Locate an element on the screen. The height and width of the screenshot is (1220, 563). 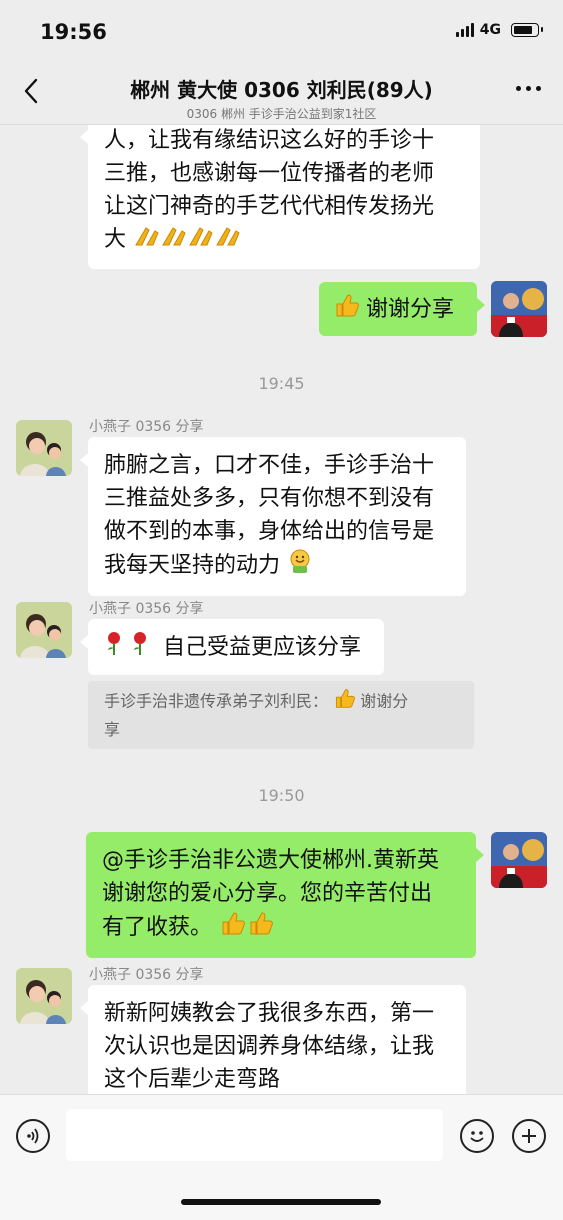
message-text: 自己受益更应该分享 is located at coordinates (262, 647).